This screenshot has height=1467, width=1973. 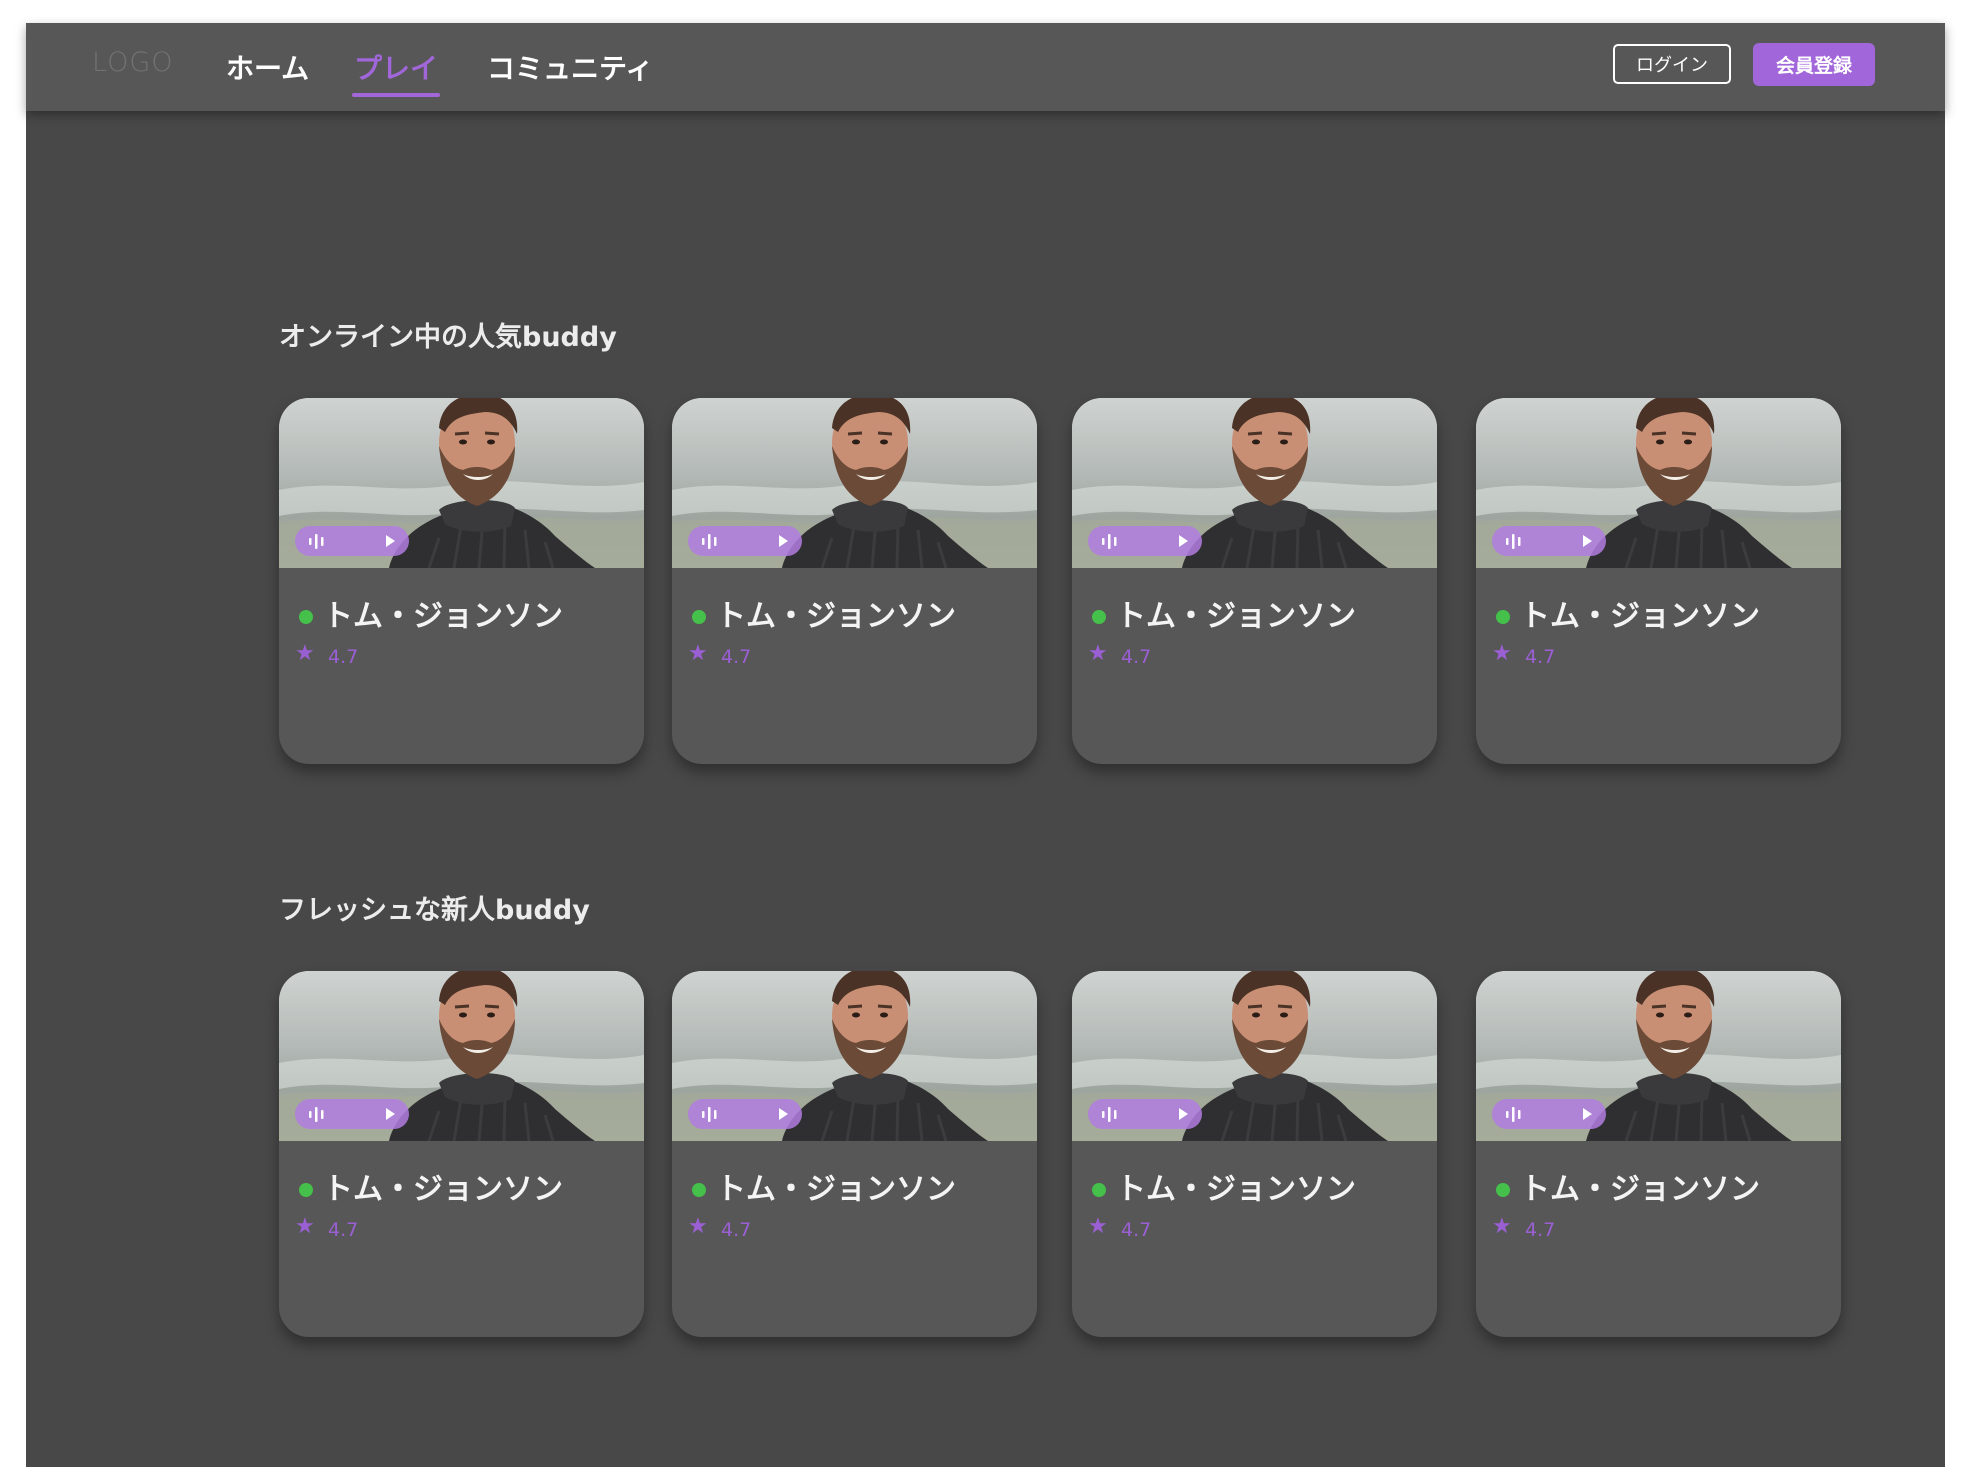 I want to click on section-title-popular-online: オンライン中の人気buddy, so click(x=448, y=337).